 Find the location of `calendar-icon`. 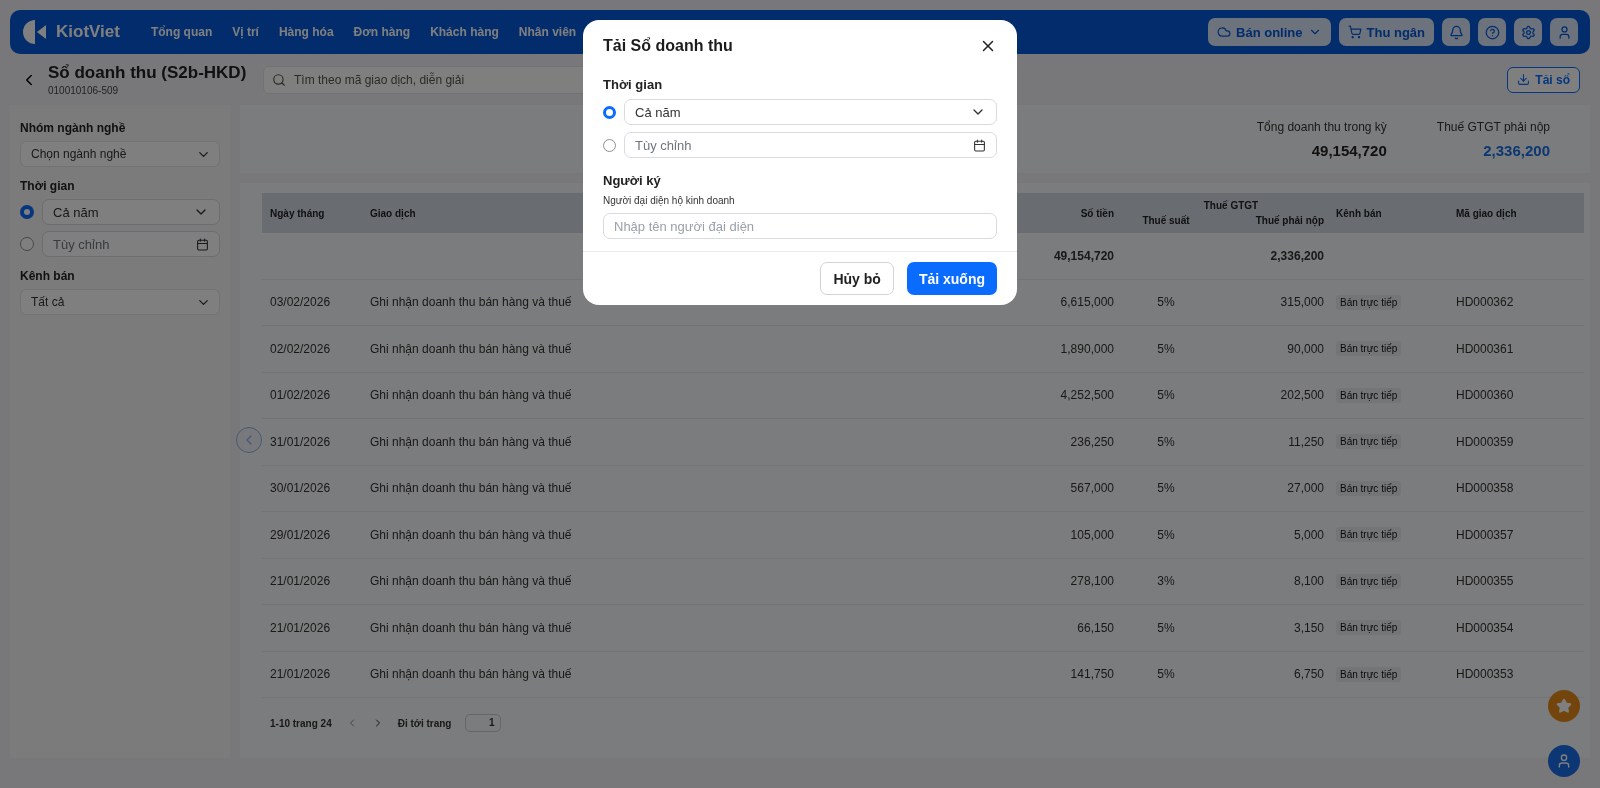

calendar-icon is located at coordinates (979, 145).